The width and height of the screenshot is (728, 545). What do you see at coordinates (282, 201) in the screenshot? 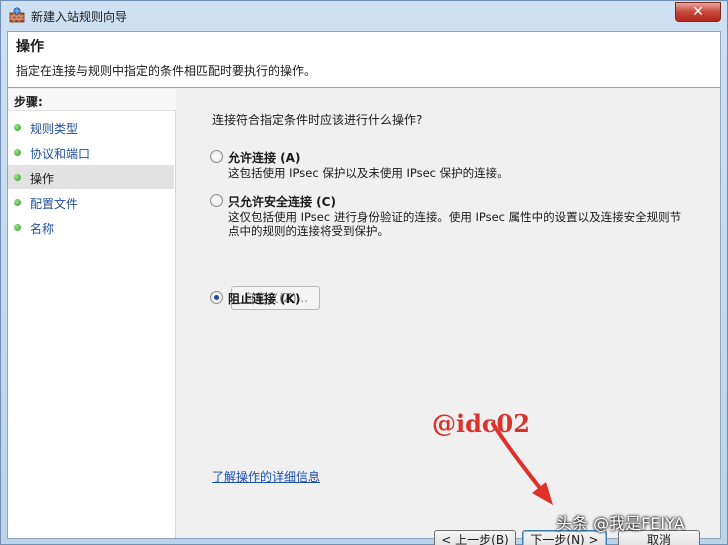
I see `option-label: 只允许安全连接 (C)` at bounding box center [282, 201].